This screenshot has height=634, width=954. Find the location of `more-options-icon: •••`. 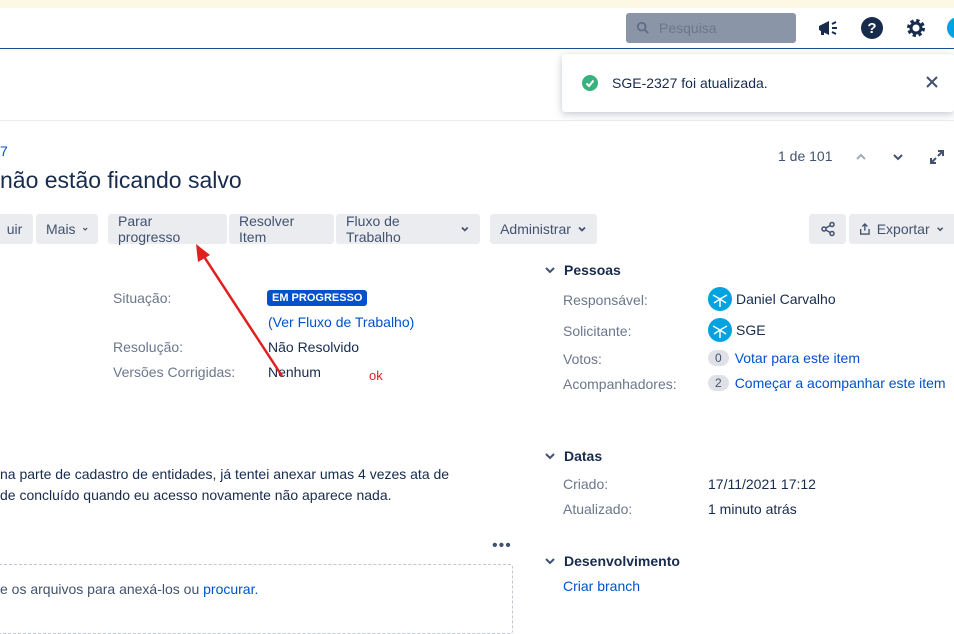

more-options-icon: ••• is located at coordinates (502, 546).